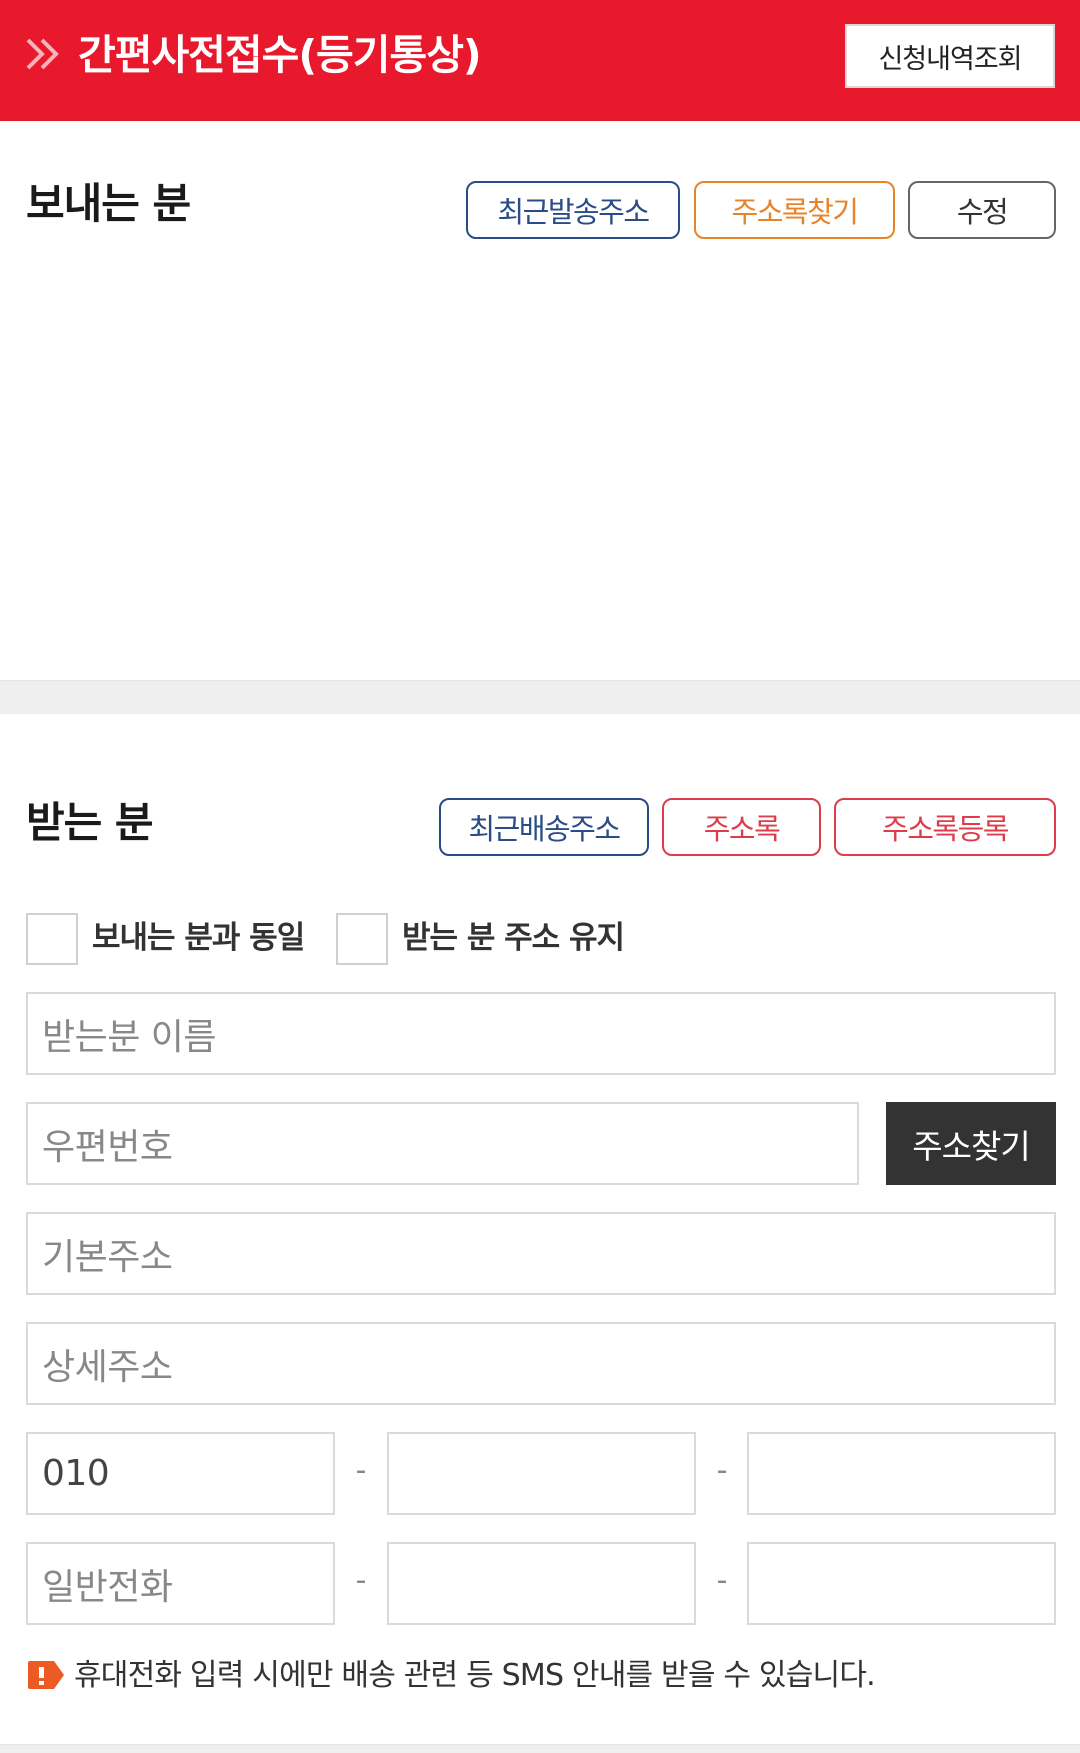 The image size is (1080, 1753). I want to click on postcode-input: 우편번호, so click(442, 1143).